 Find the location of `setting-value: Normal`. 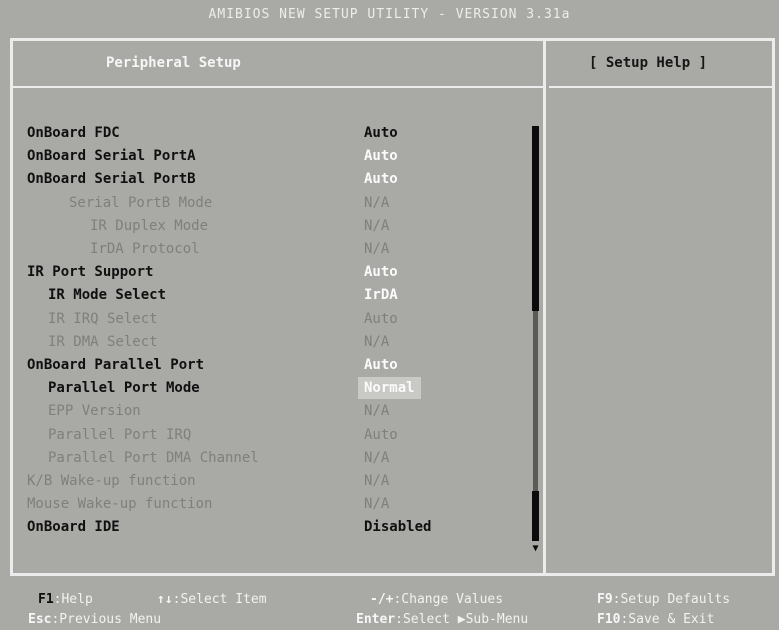

setting-value: Normal is located at coordinates (389, 388).